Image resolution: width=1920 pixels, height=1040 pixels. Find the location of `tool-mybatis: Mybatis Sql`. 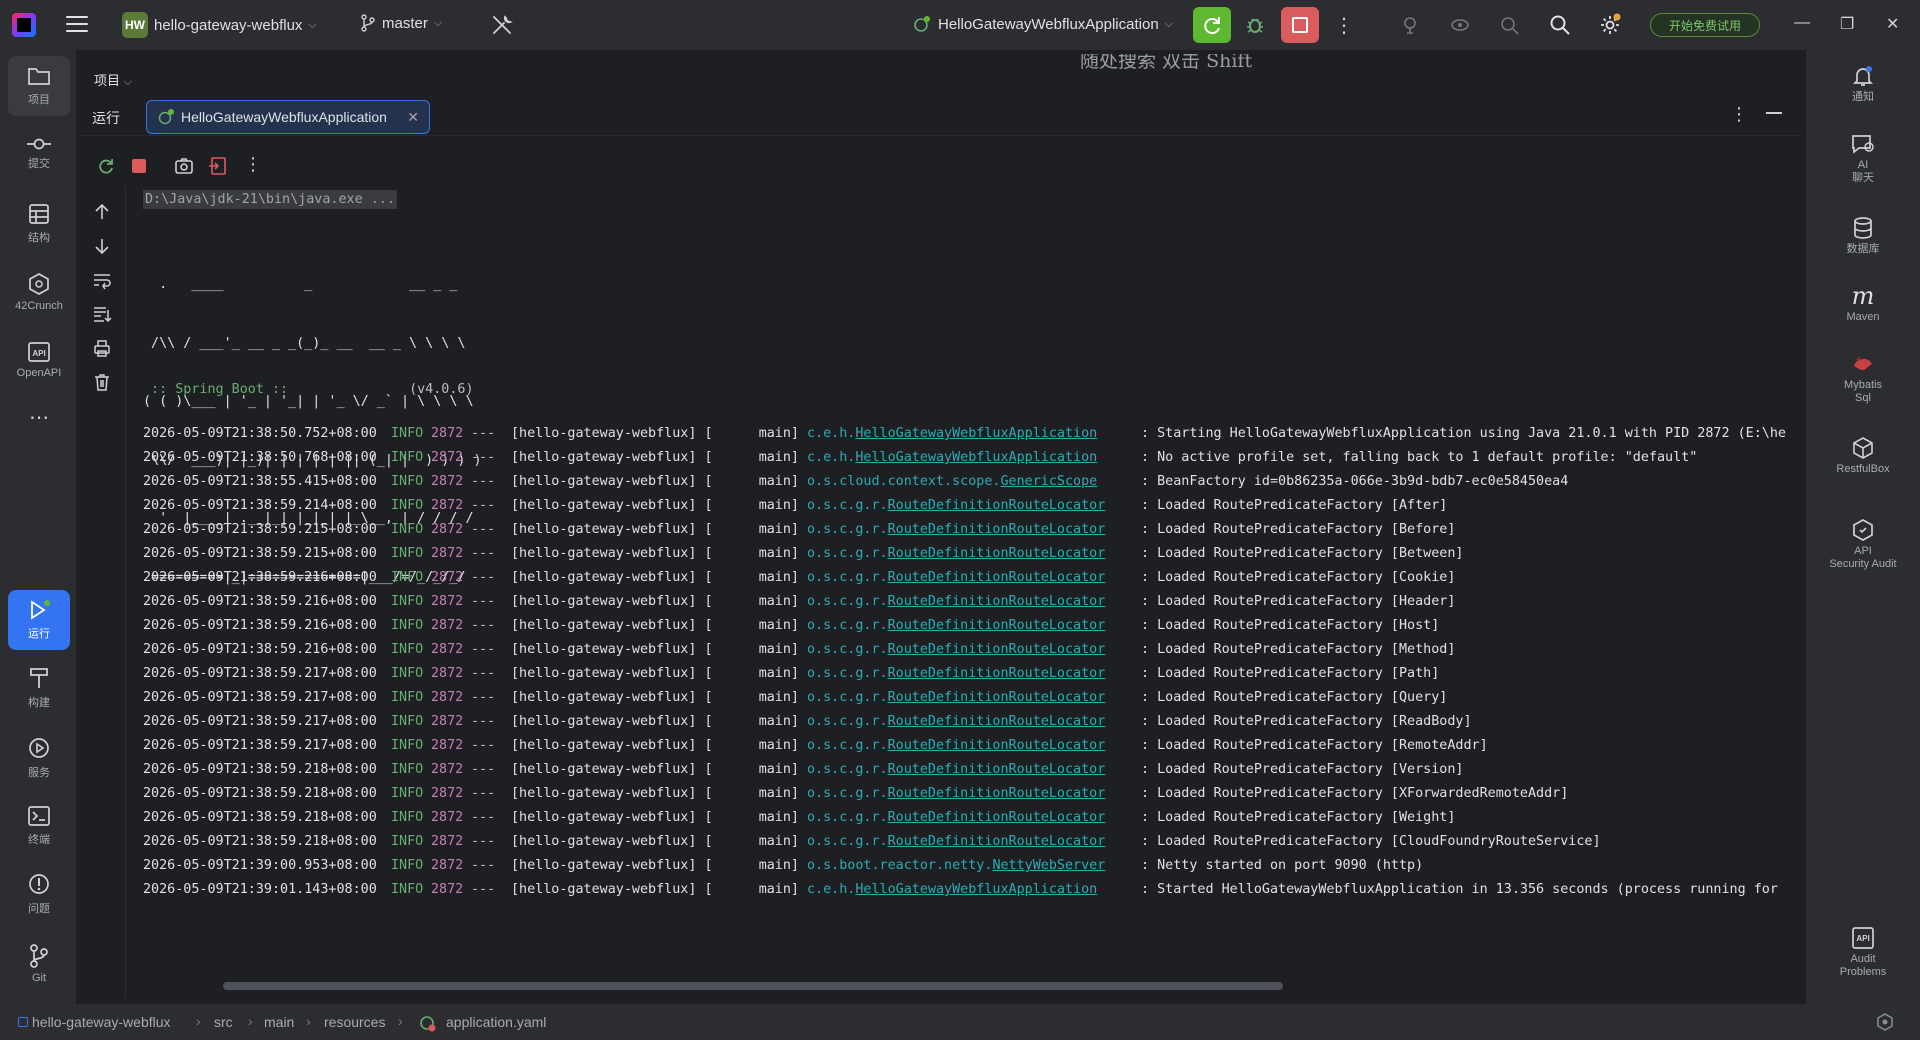

tool-mybatis: Mybatis Sql is located at coordinates (1863, 378).